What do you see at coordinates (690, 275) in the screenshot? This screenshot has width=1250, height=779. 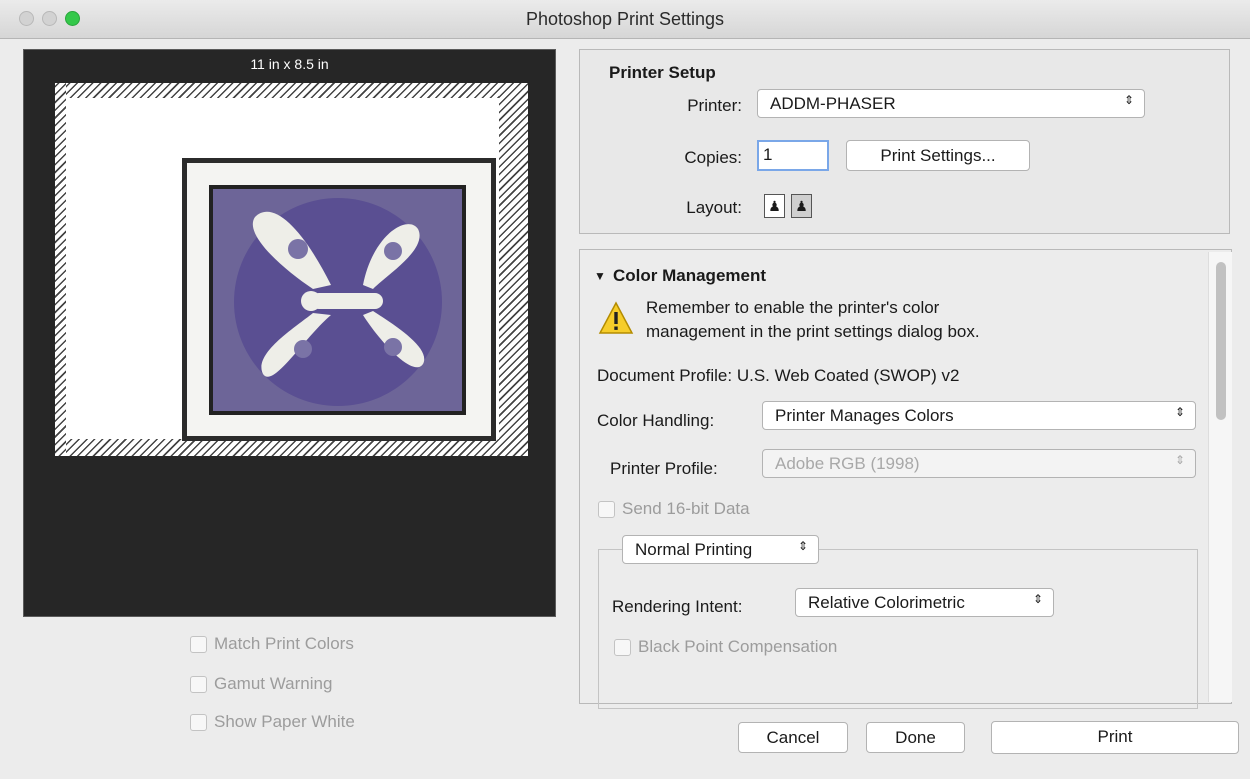 I see `color-management-title: Color Management` at bounding box center [690, 275].